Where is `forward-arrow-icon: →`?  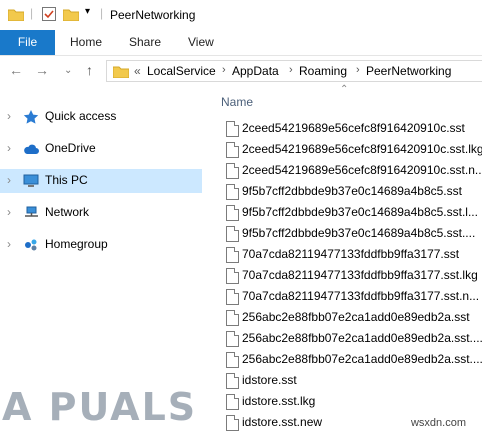 forward-arrow-icon: → is located at coordinates (42, 70).